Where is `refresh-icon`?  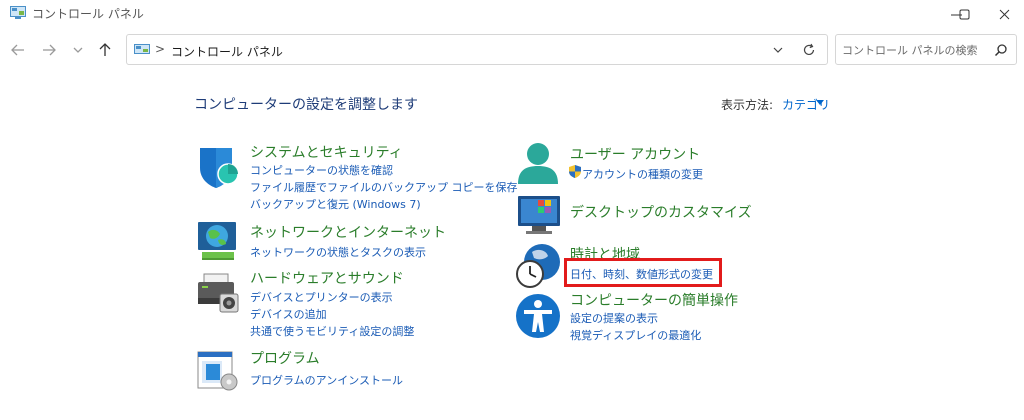 refresh-icon is located at coordinates (809, 50).